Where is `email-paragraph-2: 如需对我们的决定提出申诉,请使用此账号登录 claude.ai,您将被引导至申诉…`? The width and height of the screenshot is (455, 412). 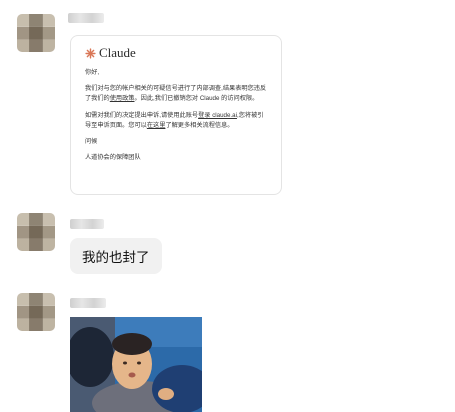 email-paragraph-2: 如需对我们的决定提出申诉,请使用此账号登录 claude.ai,您将被引导至申诉… is located at coordinates (174, 120).